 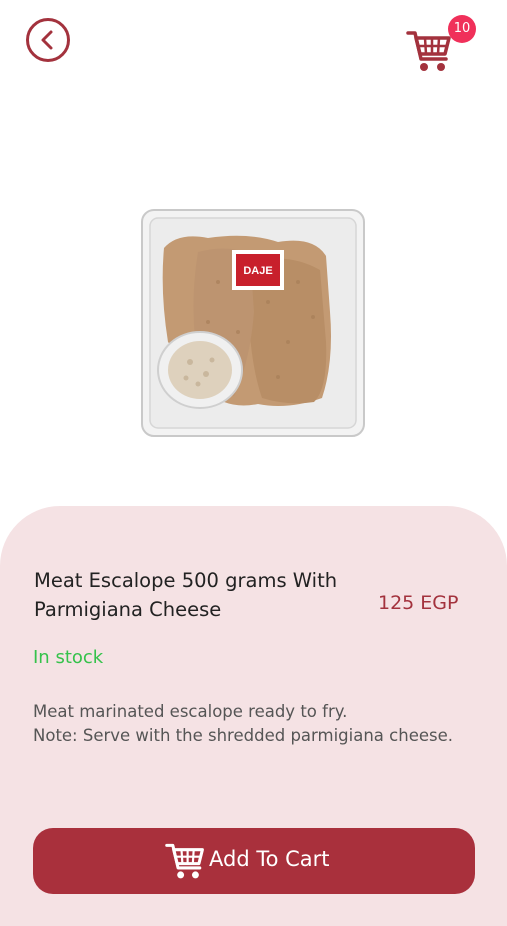 What do you see at coordinates (462, 29) in the screenshot?
I see `cart-count-badge: 10` at bounding box center [462, 29].